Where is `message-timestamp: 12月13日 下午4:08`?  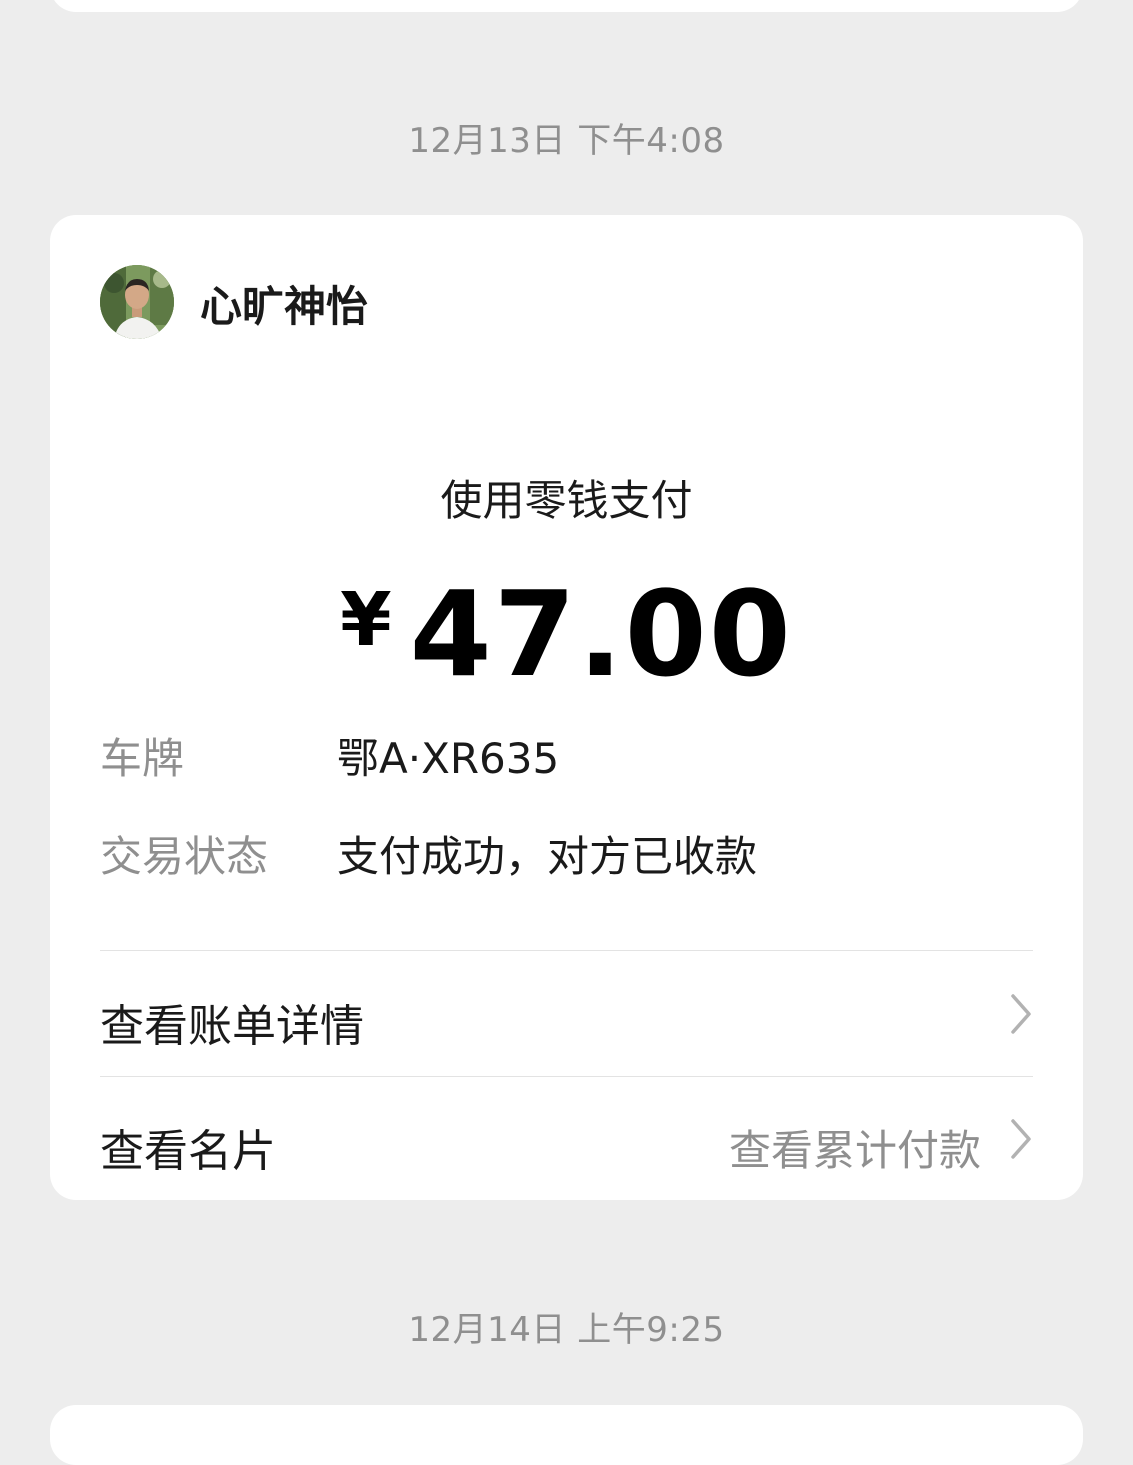 message-timestamp: 12月13日 下午4:08 is located at coordinates (566, 141).